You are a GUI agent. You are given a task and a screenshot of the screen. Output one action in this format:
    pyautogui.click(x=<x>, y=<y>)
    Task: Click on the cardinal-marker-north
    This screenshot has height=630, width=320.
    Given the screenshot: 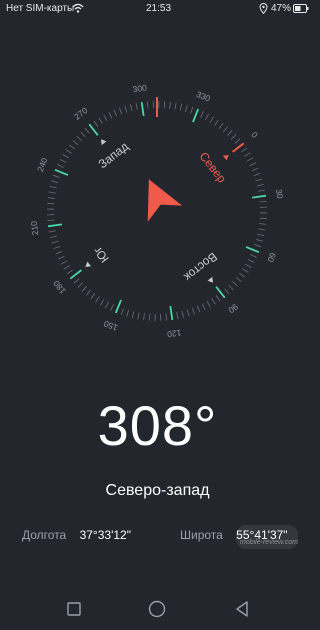 What is the action you would take?
    pyautogui.click(x=225, y=157)
    